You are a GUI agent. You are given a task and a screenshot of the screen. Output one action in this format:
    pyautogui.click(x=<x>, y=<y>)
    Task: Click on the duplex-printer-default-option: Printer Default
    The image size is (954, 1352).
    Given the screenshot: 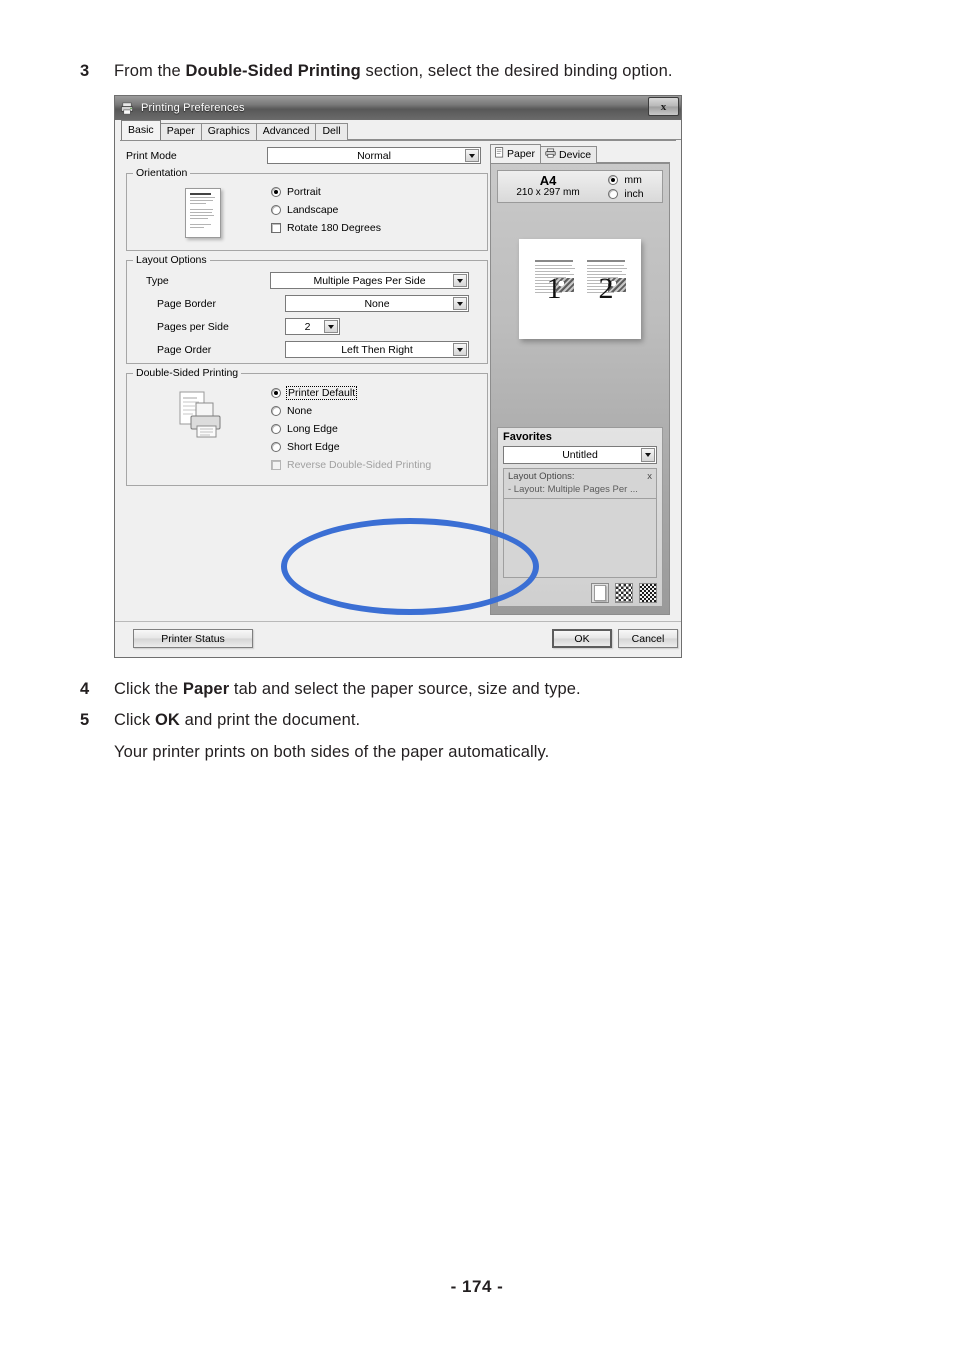 What is the action you would take?
    pyautogui.click(x=375, y=393)
    